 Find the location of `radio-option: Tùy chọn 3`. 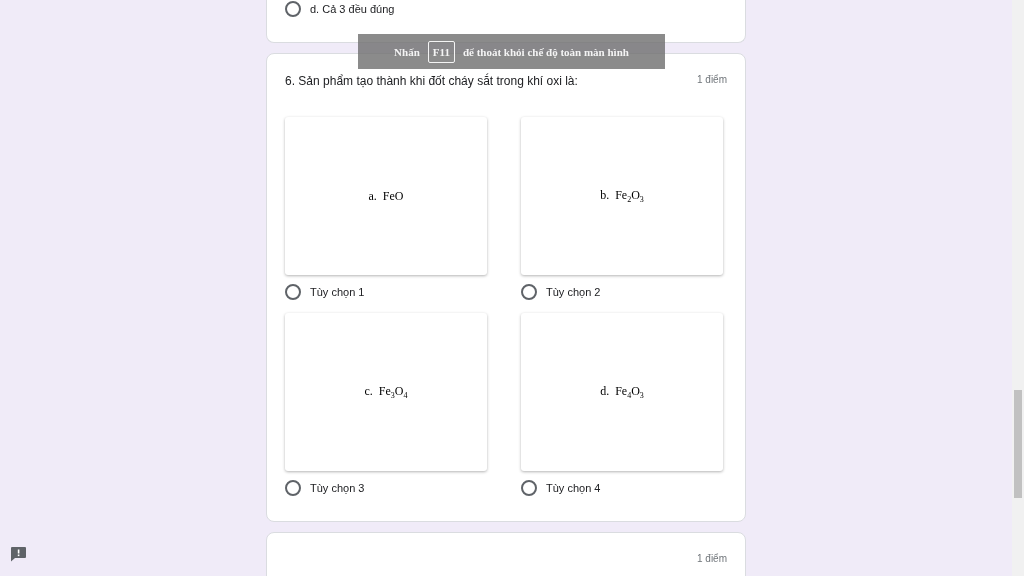

radio-option: Tùy chọn 3 is located at coordinates (386, 488).